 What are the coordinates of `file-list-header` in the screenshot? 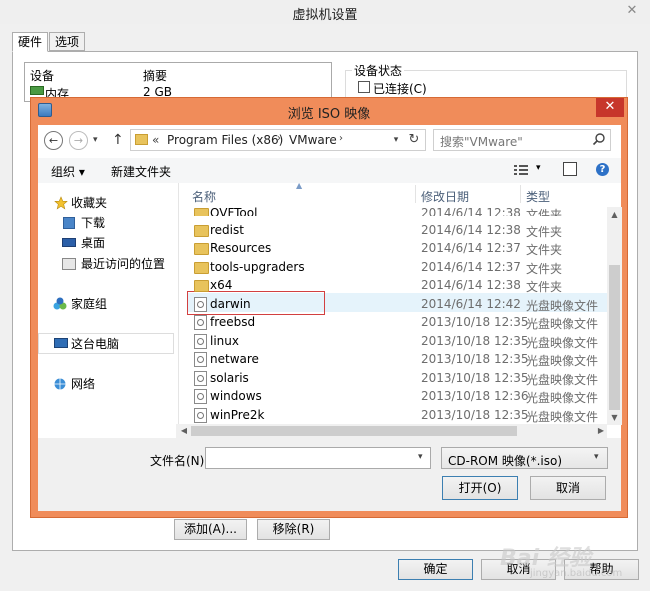 It's located at (403, 195).